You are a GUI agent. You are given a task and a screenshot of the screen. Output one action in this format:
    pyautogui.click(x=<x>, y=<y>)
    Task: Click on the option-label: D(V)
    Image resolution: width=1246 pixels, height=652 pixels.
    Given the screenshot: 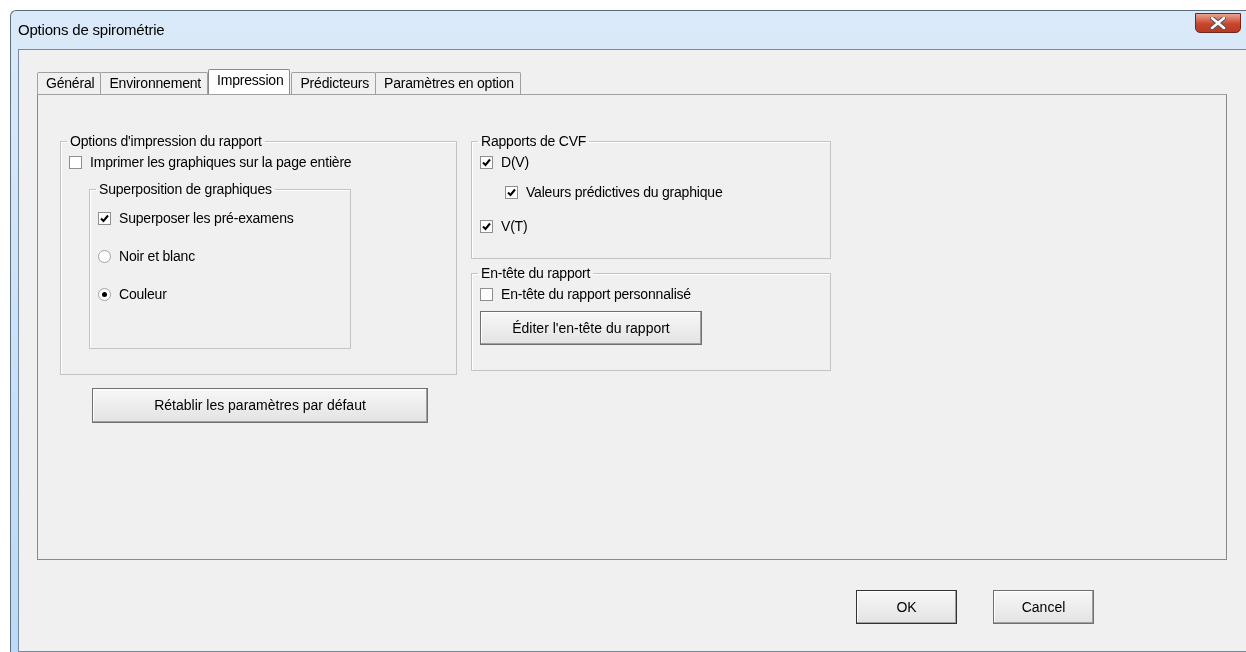 What is the action you would take?
    pyautogui.click(x=515, y=162)
    